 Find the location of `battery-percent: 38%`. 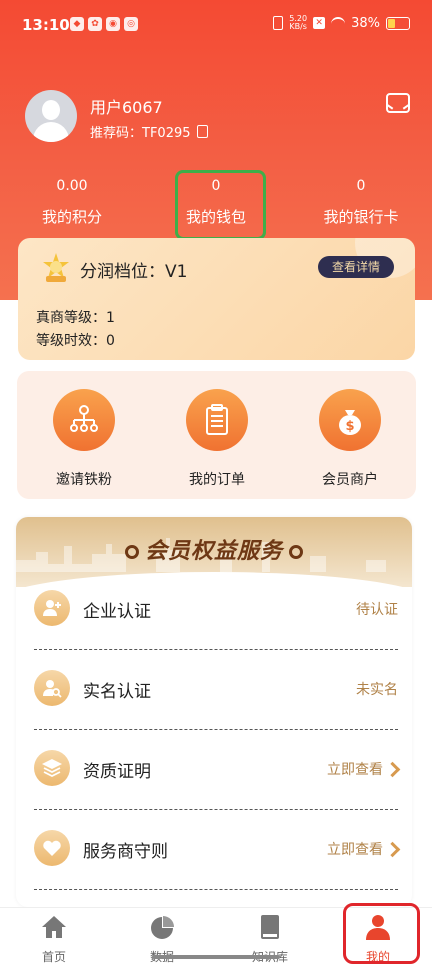

battery-percent: 38% is located at coordinates (365, 23).